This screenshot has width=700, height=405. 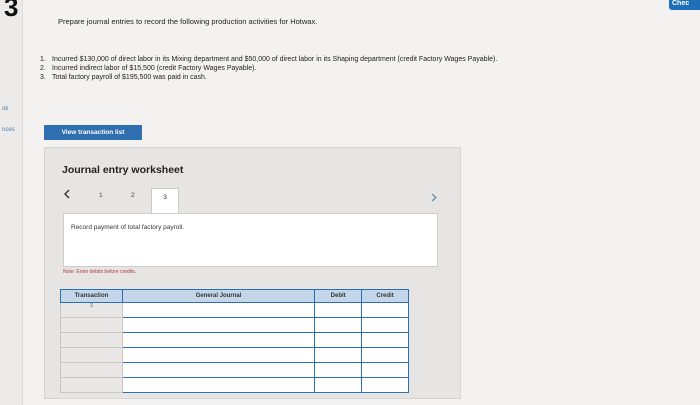 What do you see at coordinates (684, 5) in the screenshot?
I see `check-button: Chec` at bounding box center [684, 5].